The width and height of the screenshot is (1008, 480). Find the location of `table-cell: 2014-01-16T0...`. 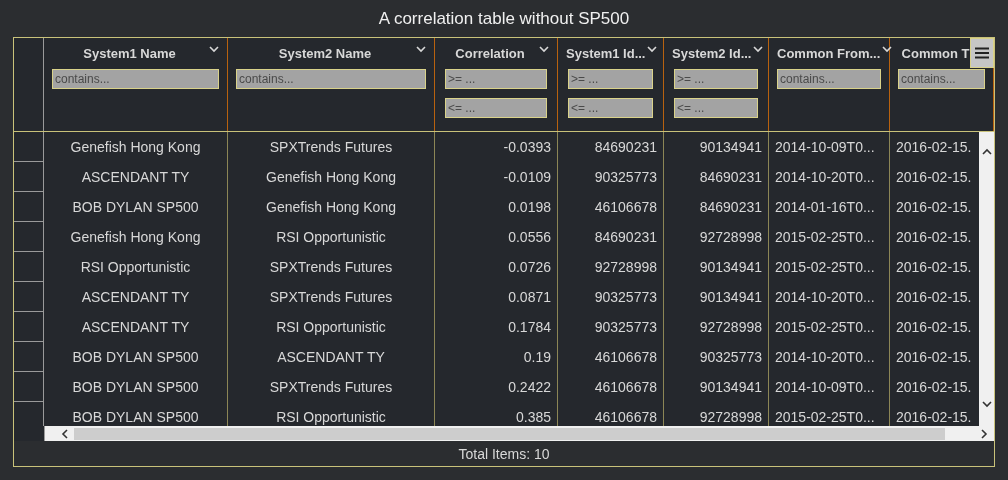

table-cell: 2014-01-16T0... is located at coordinates (825, 207).